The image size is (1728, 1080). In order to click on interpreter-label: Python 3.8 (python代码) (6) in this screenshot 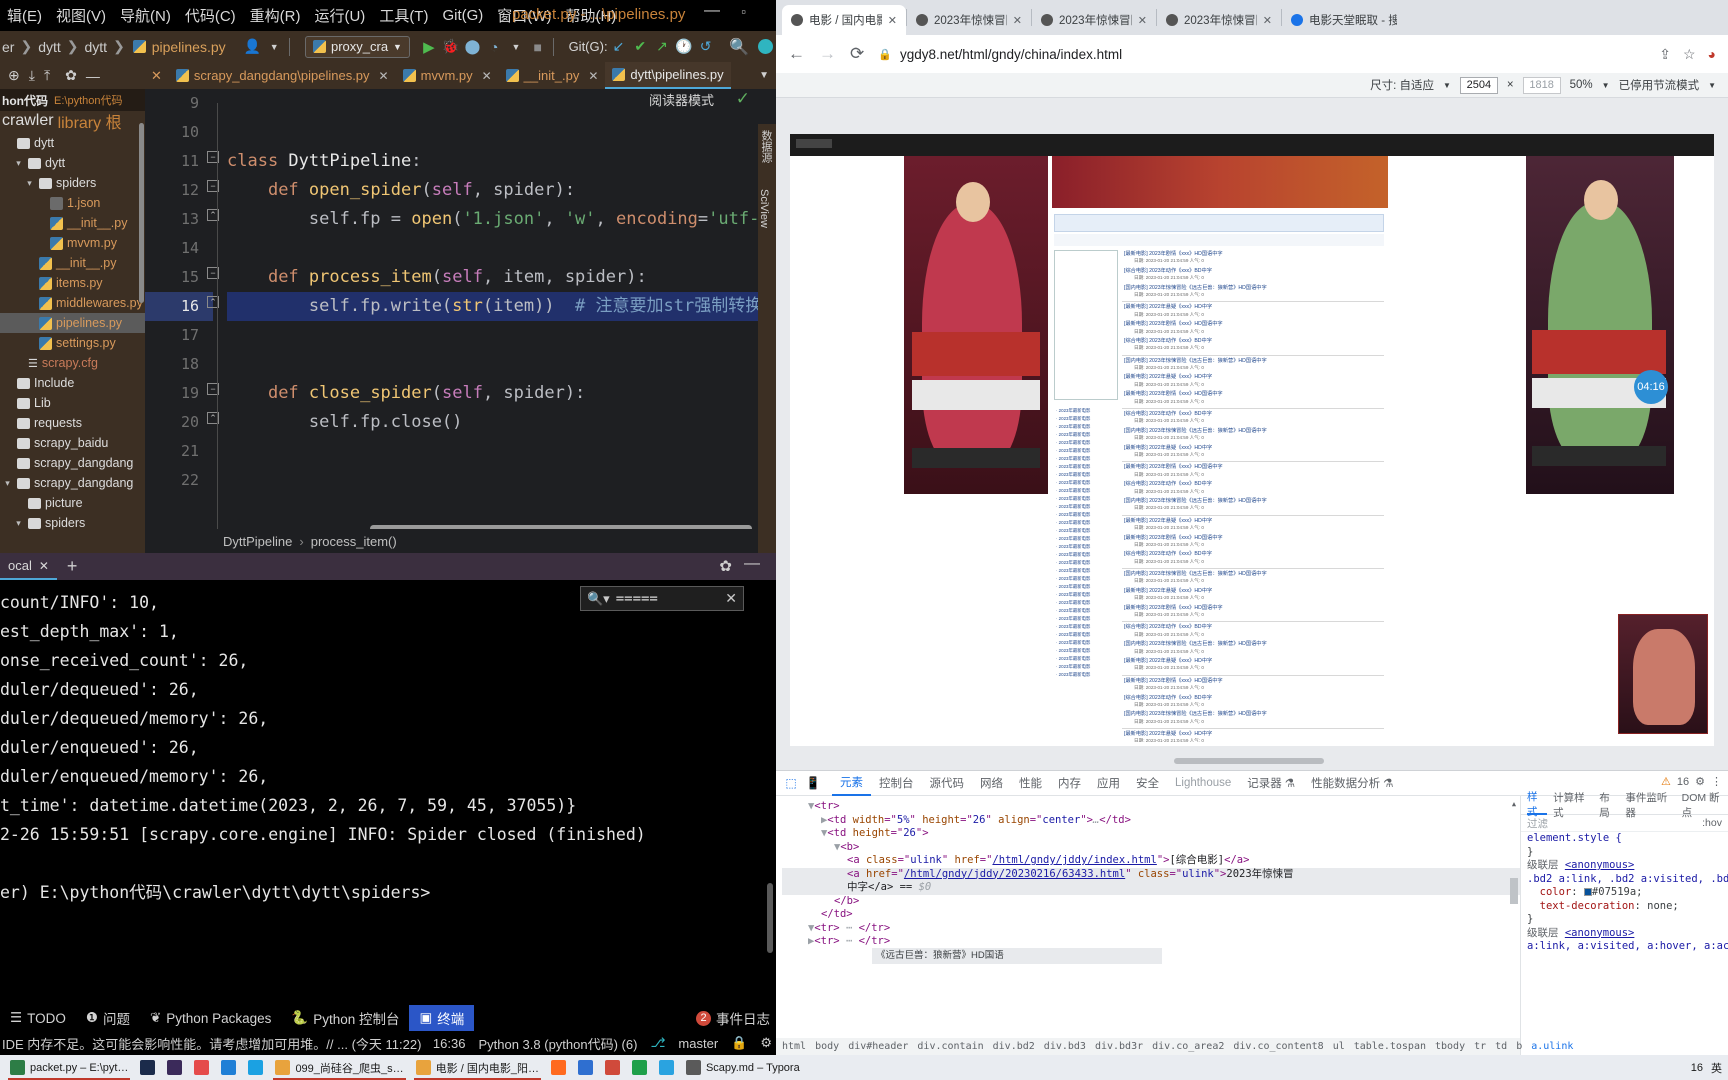, I will do `click(557, 1043)`.